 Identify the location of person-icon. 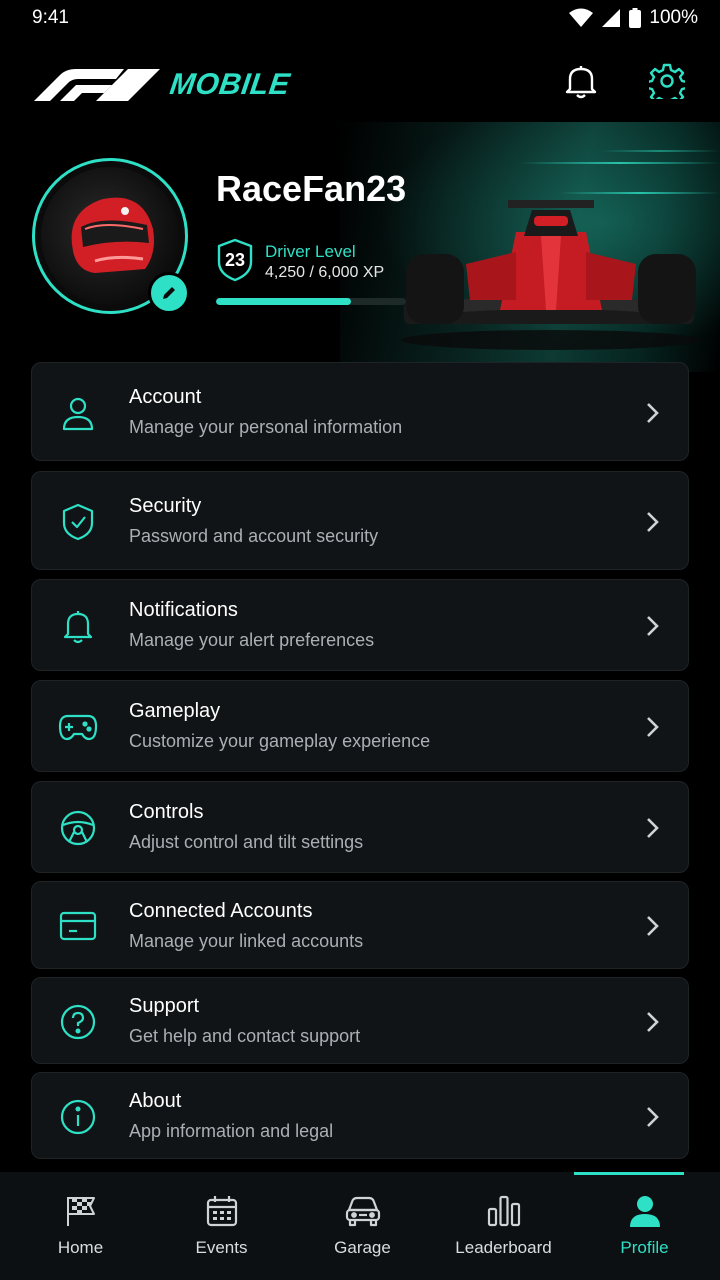
(644, 1211).